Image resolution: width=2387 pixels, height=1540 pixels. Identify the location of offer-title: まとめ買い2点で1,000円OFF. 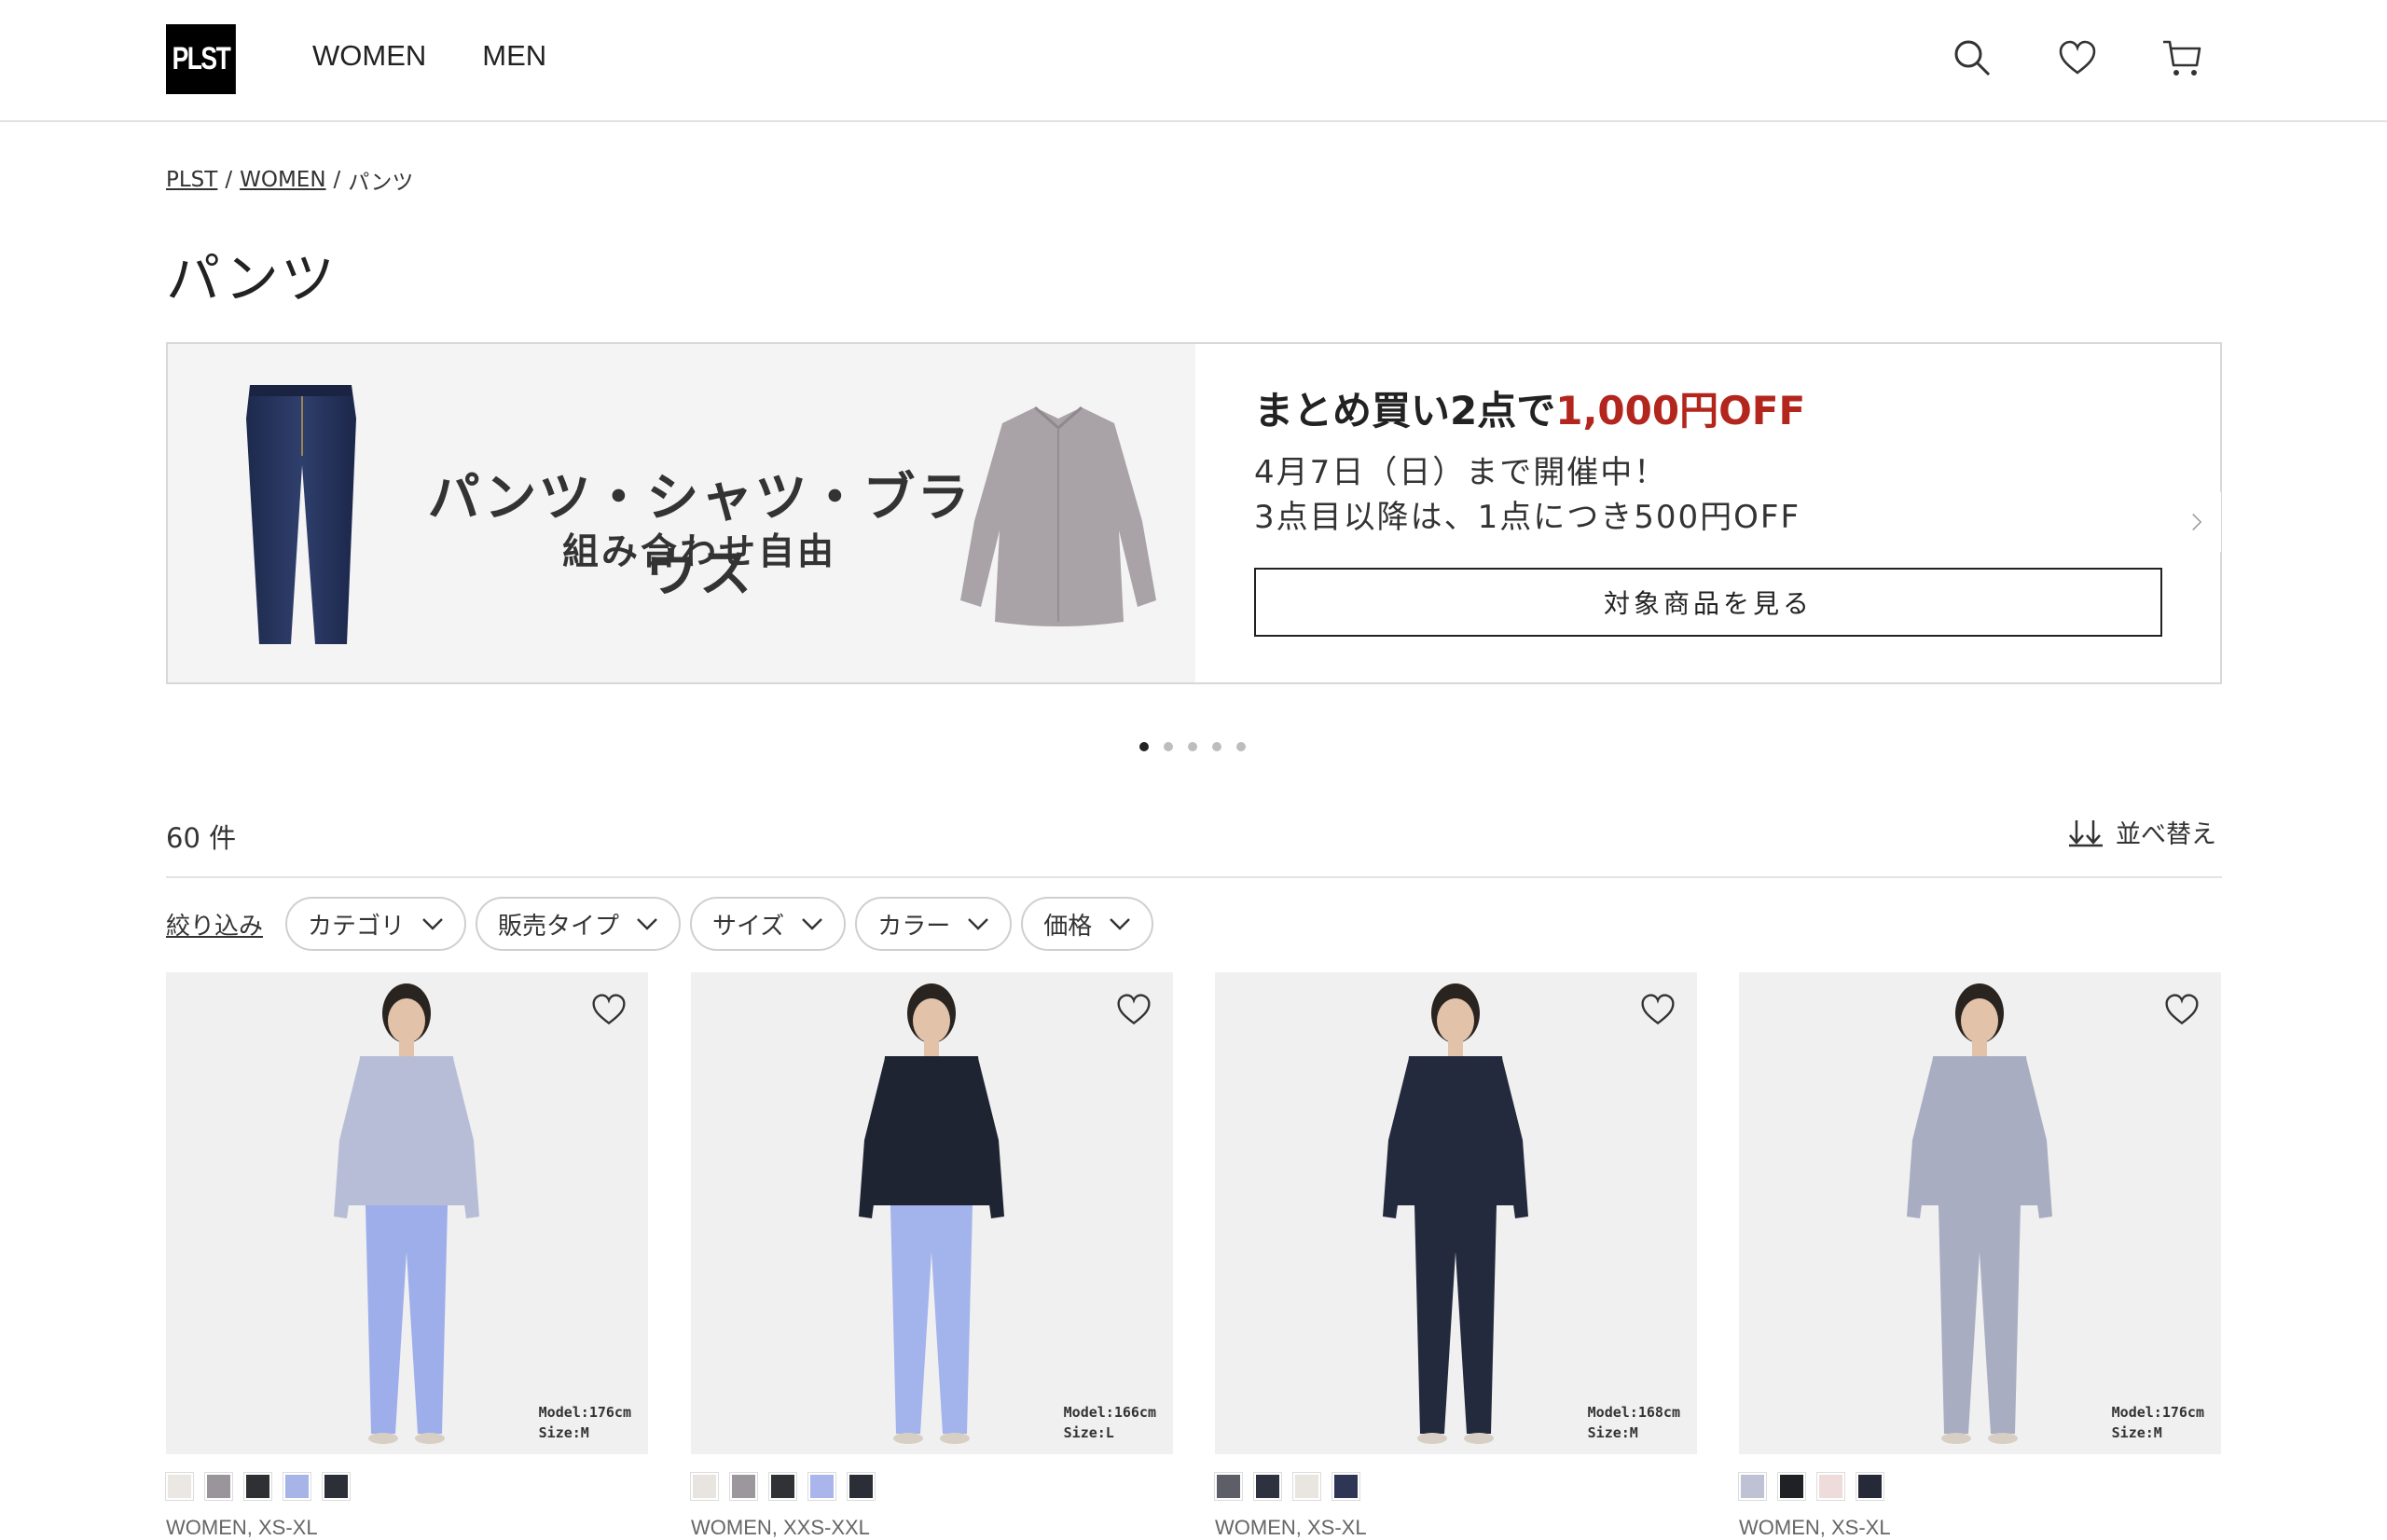
(1529, 407).